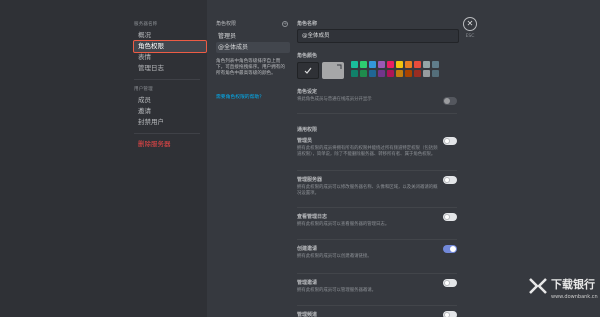 The image size is (600, 317). What do you see at coordinates (253, 36) in the screenshot?
I see `role-item-admin: 管理员` at bounding box center [253, 36].